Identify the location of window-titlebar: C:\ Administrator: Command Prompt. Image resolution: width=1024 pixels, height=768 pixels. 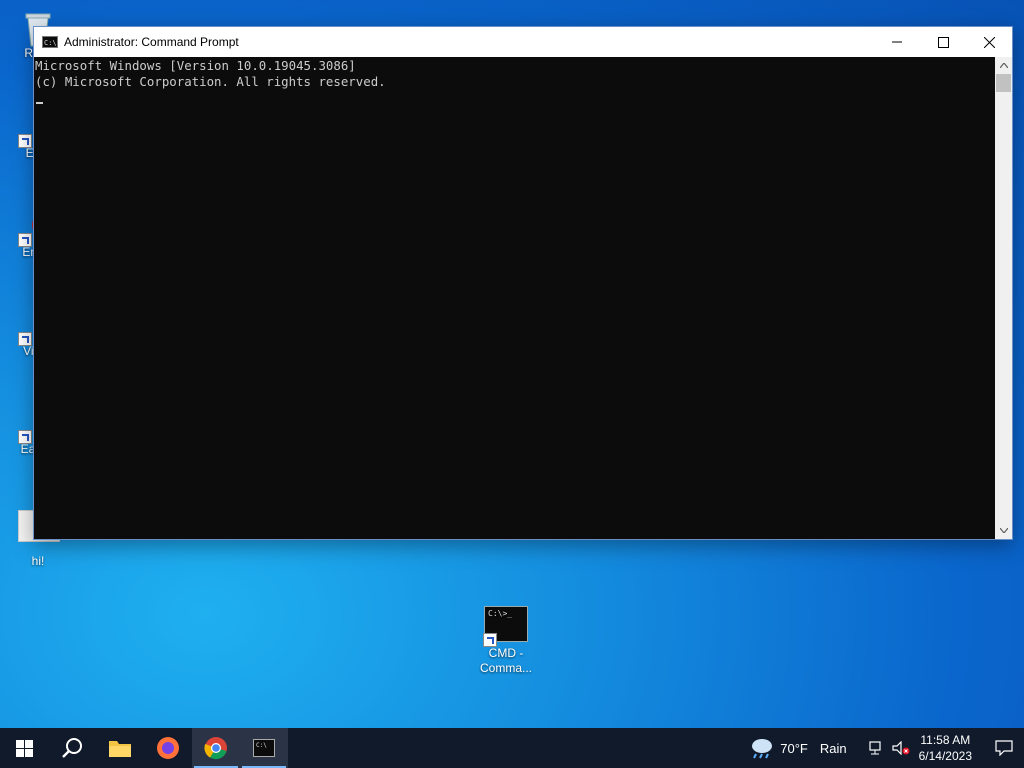
(523, 42).